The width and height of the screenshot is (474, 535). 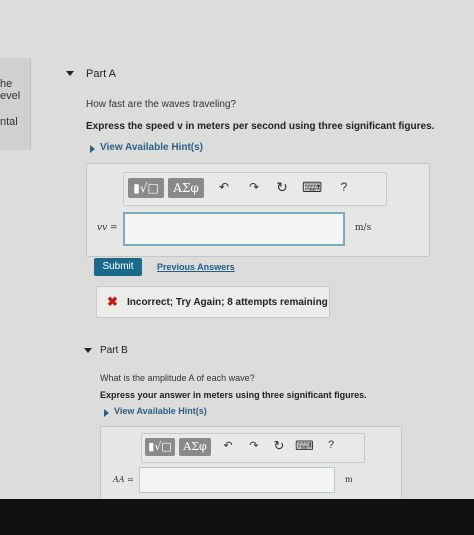 I want to click on sidebar-text-line: evel, so click(x=10, y=96).